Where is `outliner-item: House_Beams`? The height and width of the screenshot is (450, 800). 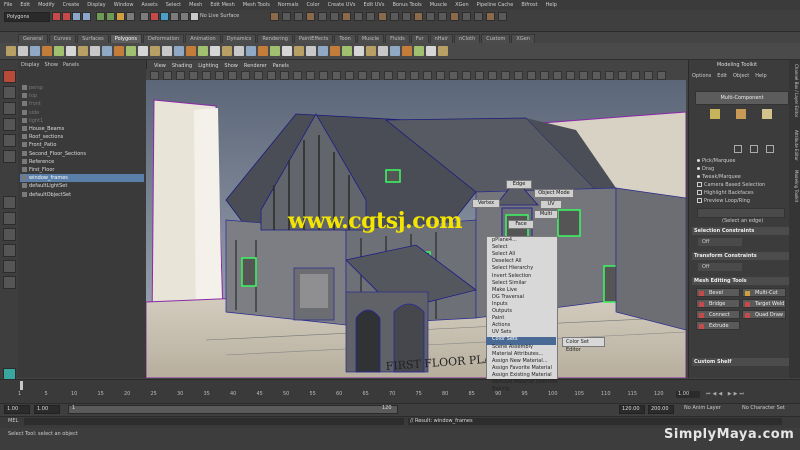
outliner-item: House_Beams is located at coordinates (82, 129).